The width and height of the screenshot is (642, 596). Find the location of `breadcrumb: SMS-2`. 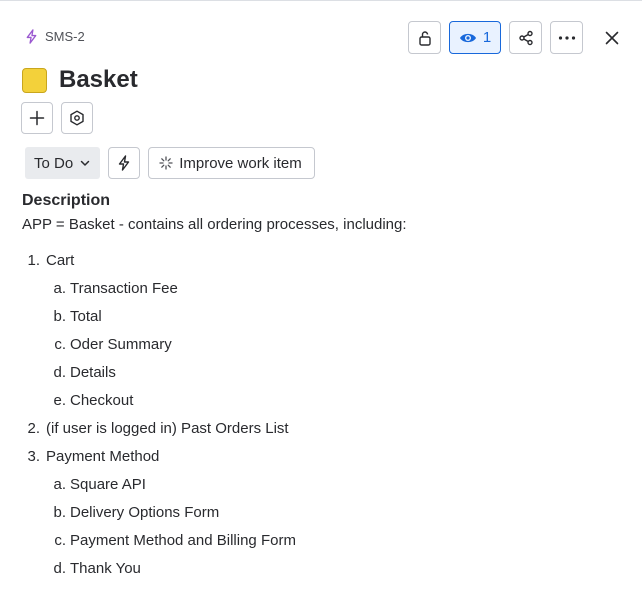

breadcrumb: SMS-2 is located at coordinates (54, 36).